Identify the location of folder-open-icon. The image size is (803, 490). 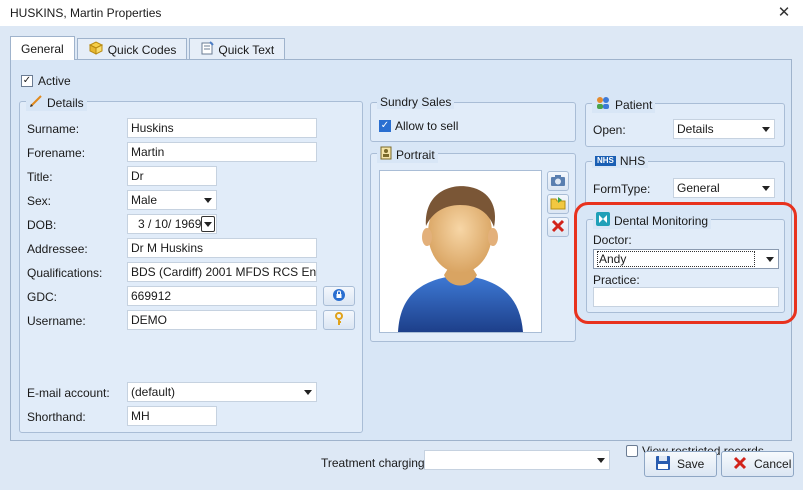
(558, 204).